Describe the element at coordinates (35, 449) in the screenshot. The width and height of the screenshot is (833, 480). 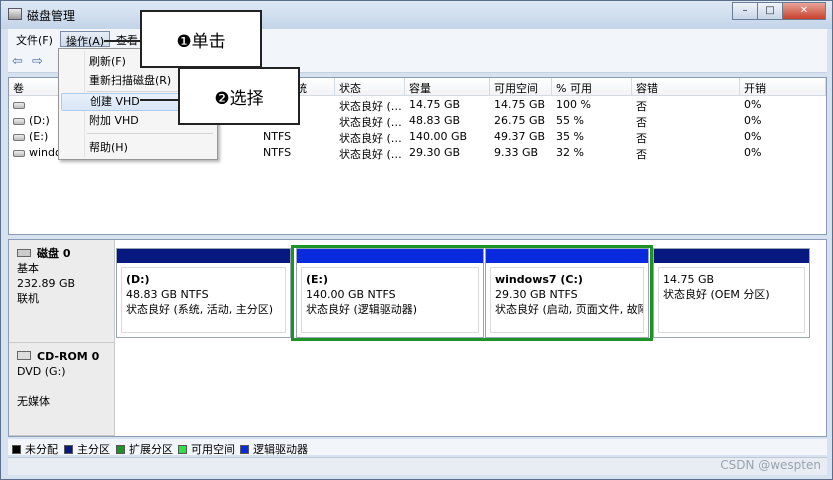
I see `legend-unallocated: 未分配` at that location.